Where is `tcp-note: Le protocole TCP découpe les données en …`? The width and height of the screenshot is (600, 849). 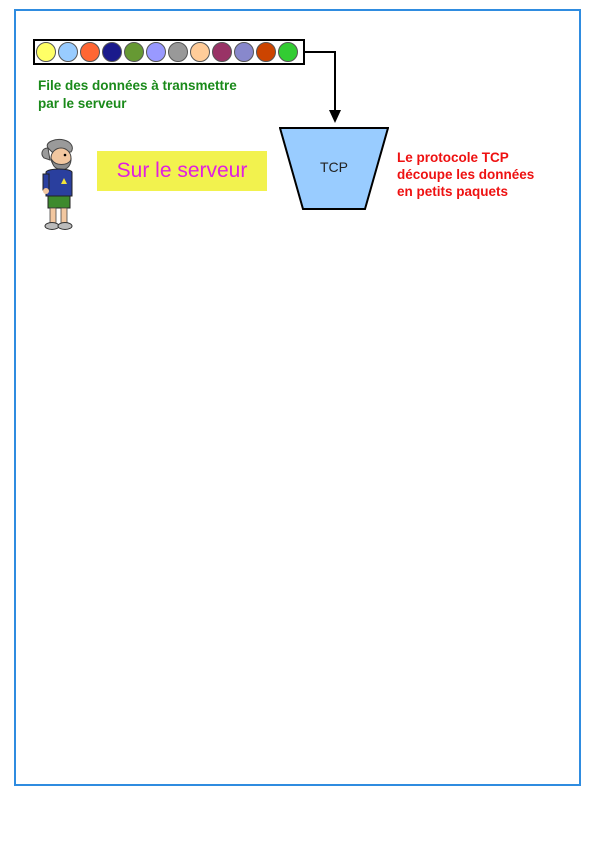 tcp-note: Le protocole TCP découpe les données en … is located at coordinates (465, 174).